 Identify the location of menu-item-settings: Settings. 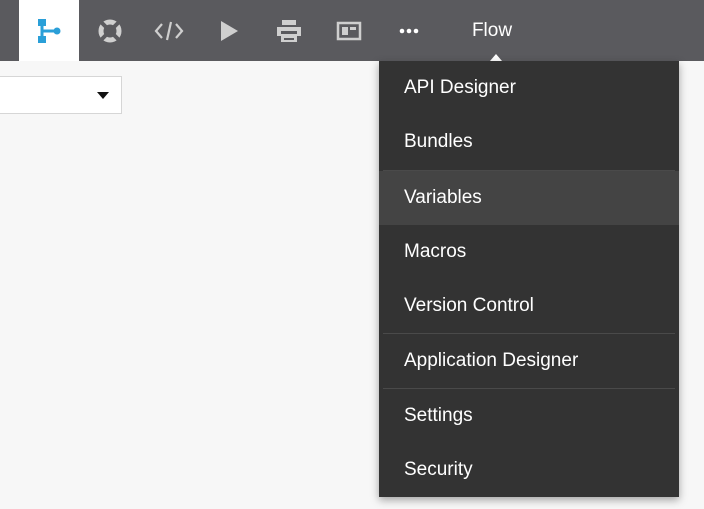
(529, 416).